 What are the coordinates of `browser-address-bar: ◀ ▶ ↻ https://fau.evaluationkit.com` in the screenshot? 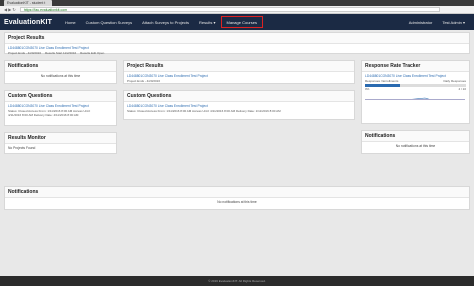 It's located at (237, 10).